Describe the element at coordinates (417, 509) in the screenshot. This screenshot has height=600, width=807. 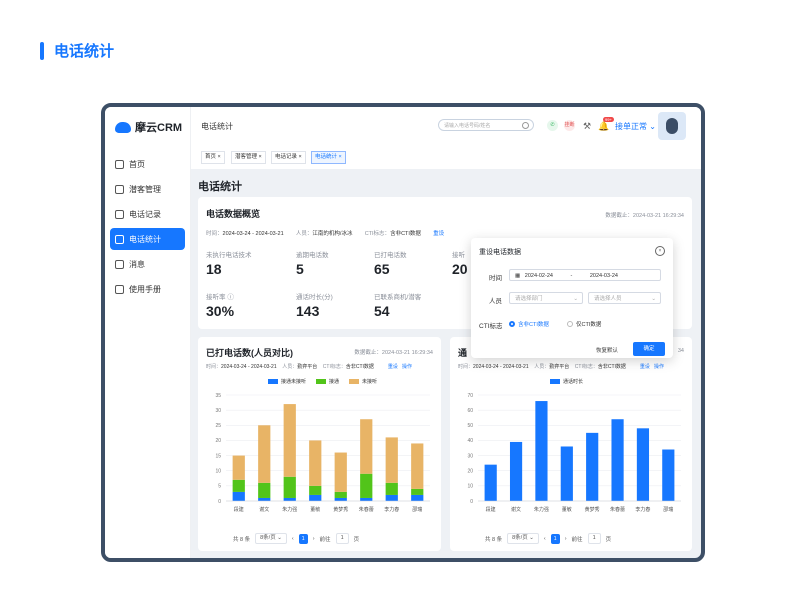
I see `x-tick-label: 邵瑞` at that location.